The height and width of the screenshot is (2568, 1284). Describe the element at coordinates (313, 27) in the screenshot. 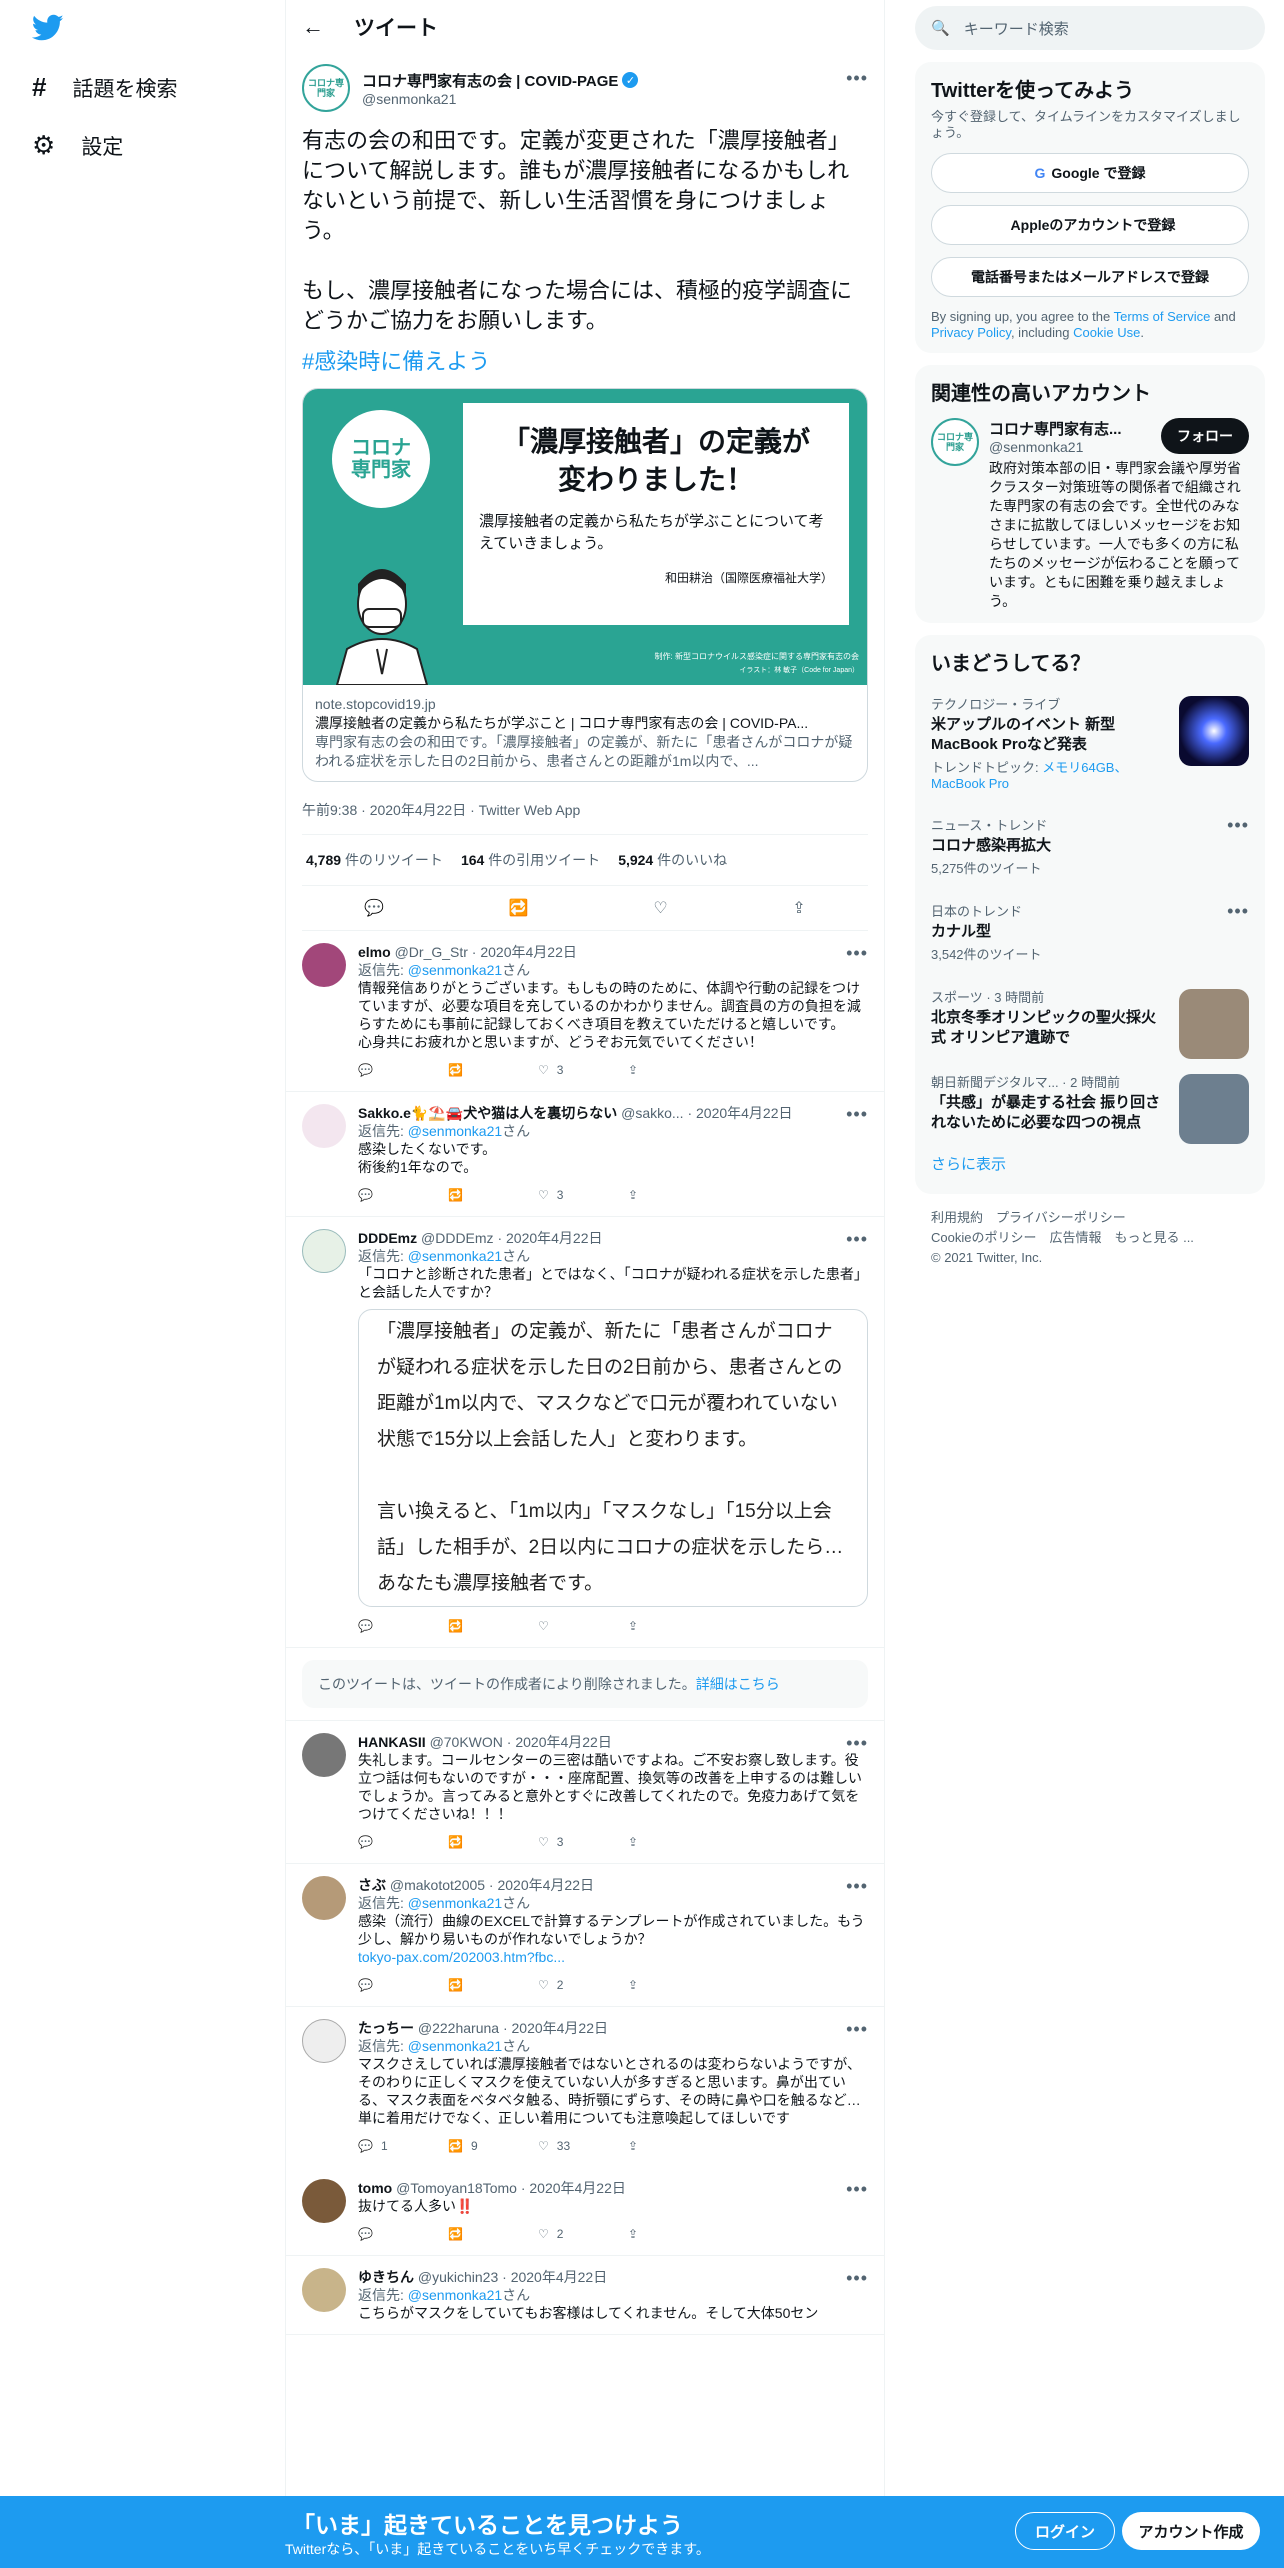

I see `back-arrow-icon: ←` at that location.